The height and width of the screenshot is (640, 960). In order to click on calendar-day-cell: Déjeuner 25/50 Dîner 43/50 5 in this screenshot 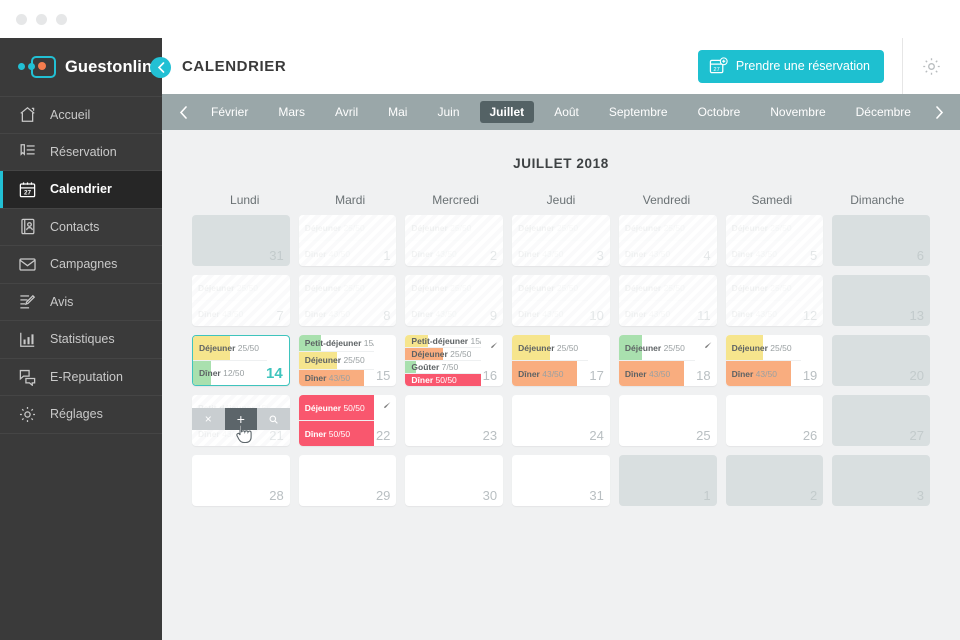, I will do `click(774, 240)`.